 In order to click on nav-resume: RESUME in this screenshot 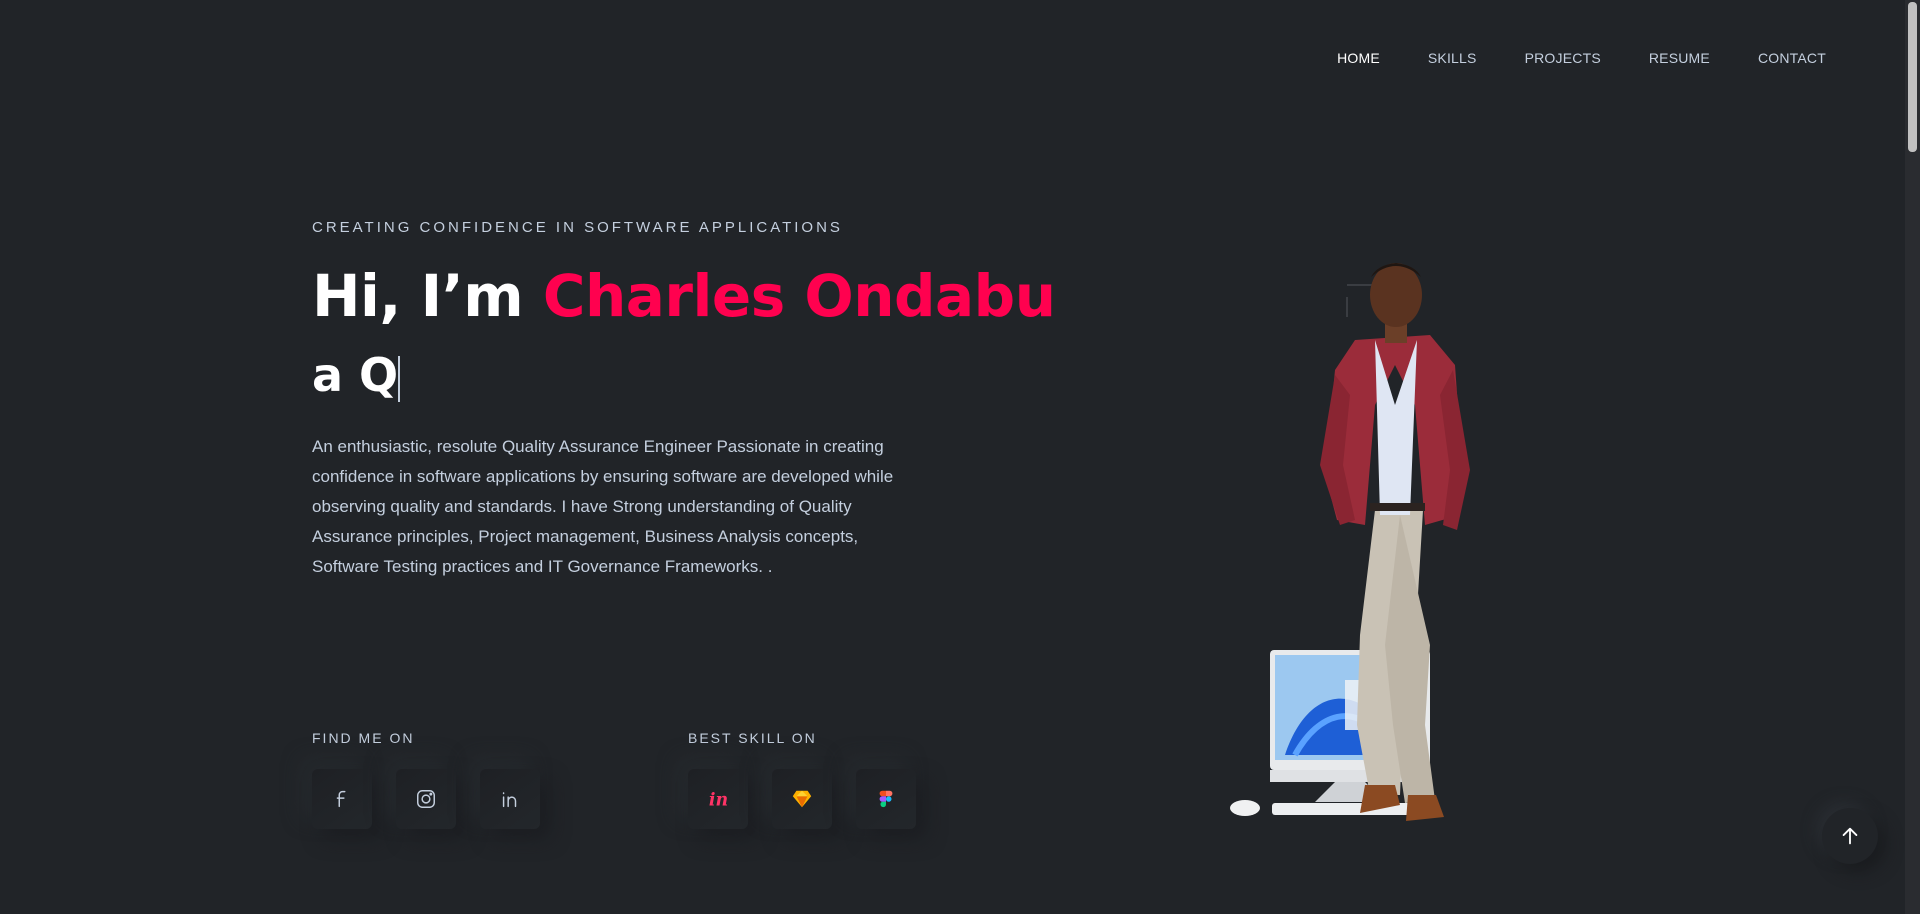, I will do `click(1679, 58)`.